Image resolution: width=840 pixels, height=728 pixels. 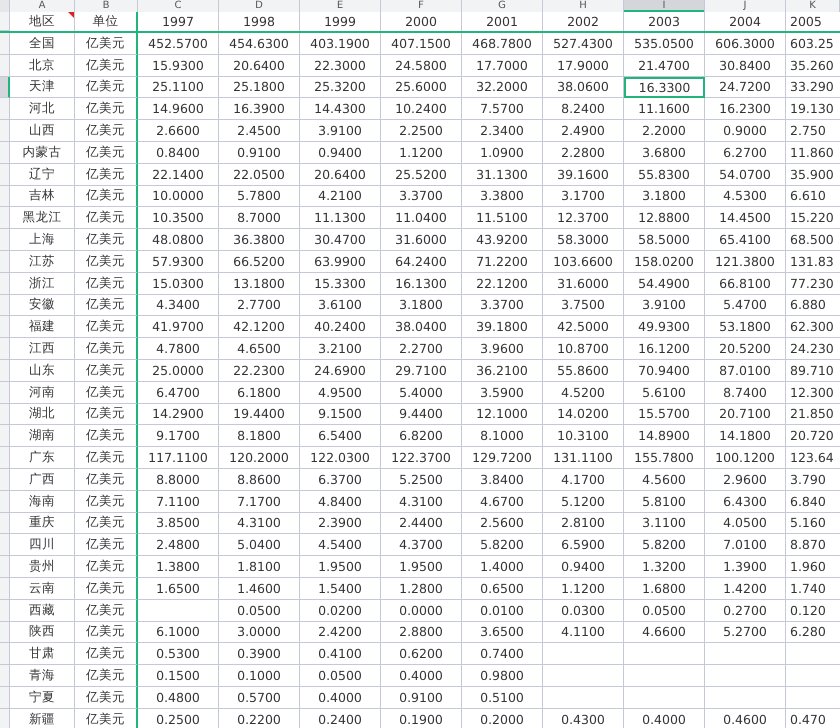 What do you see at coordinates (340, 371) in the screenshot?
I see `table-cell: 24.6900` at bounding box center [340, 371].